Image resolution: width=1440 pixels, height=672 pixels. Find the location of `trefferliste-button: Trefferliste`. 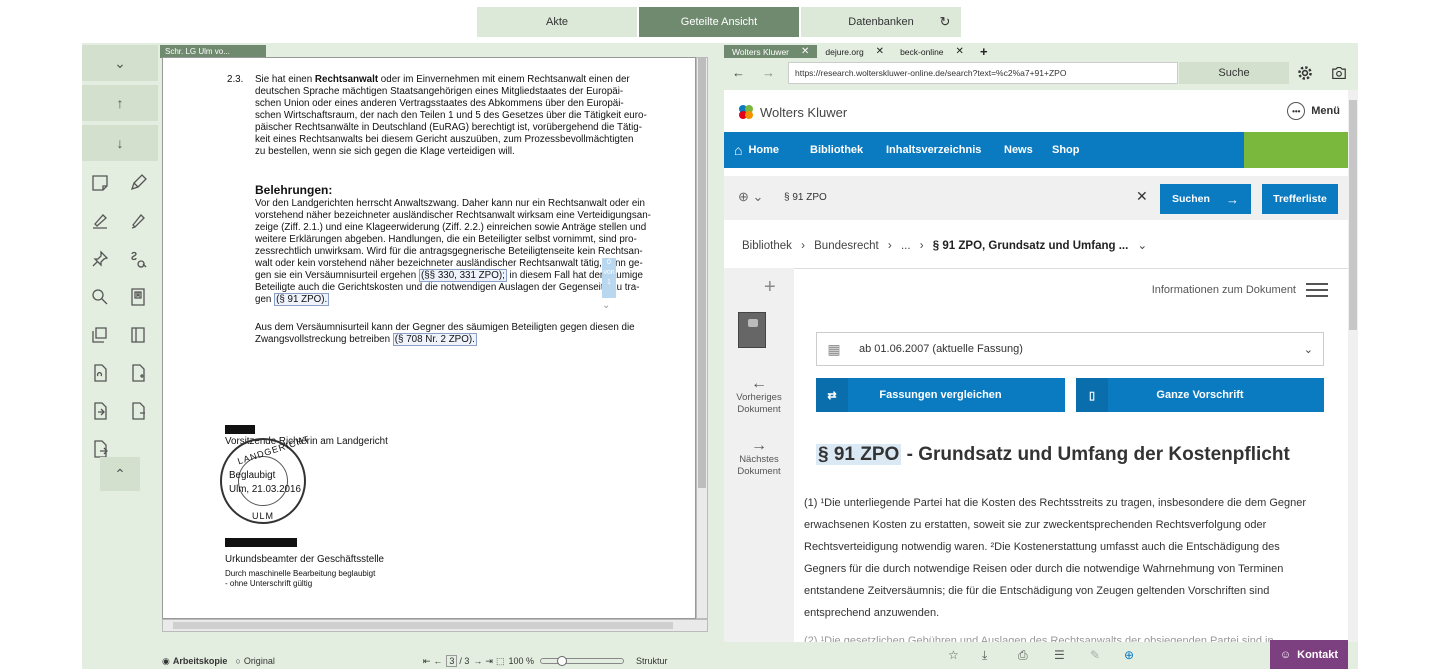

trefferliste-button: Trefferliste is located at coordinates (1300, 199).